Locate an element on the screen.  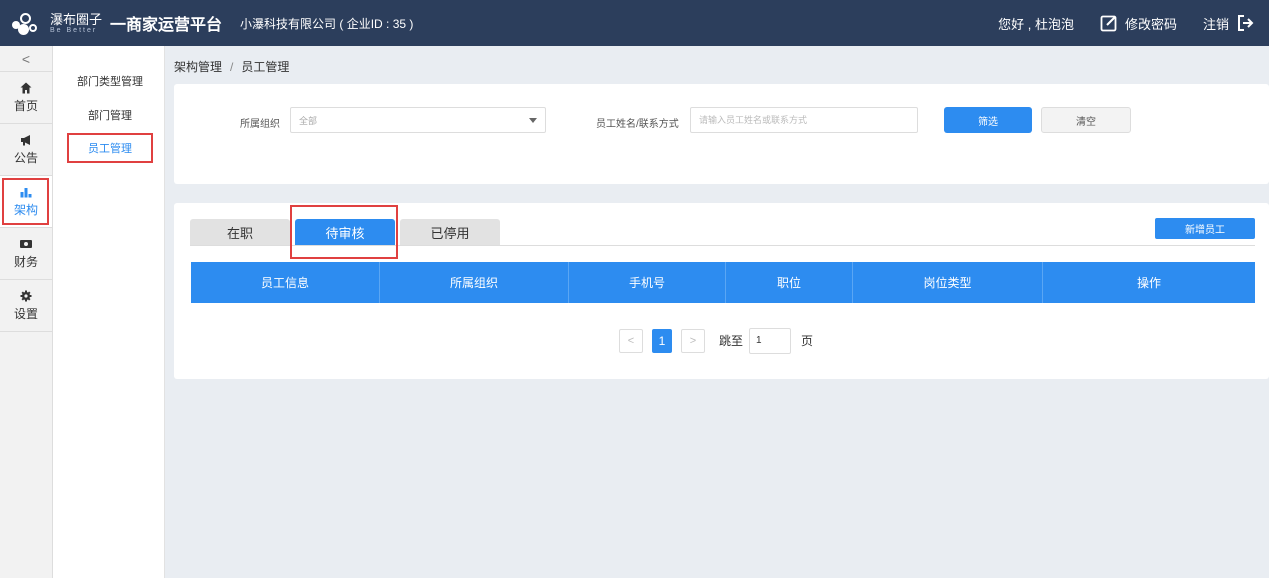
filter-panel: 所属组织 全部 员工姓名/联系方式 筛选 清空 is located at coordinates (721, 134).